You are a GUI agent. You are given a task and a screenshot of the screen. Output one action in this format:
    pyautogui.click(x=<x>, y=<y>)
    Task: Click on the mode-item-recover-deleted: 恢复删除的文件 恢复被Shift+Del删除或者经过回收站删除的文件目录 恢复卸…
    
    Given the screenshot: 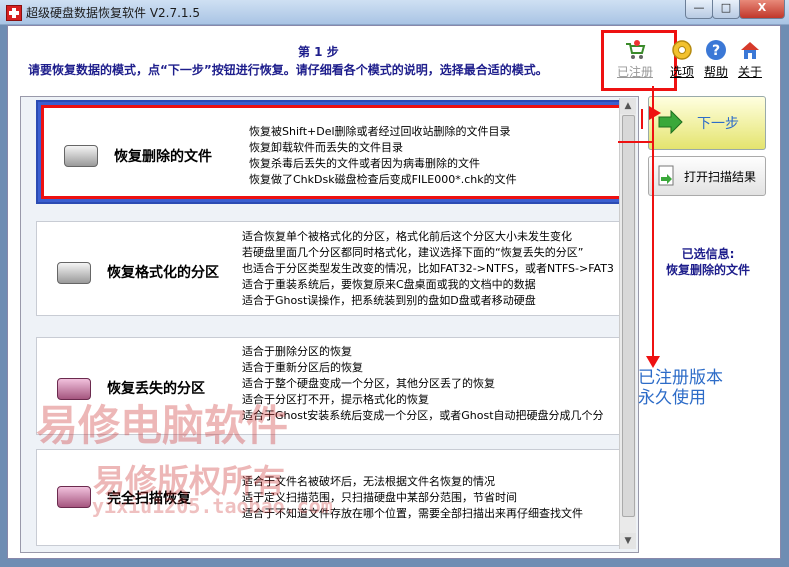 What is the action you would take?
    pyautogui.click(x=333, y=152)
    